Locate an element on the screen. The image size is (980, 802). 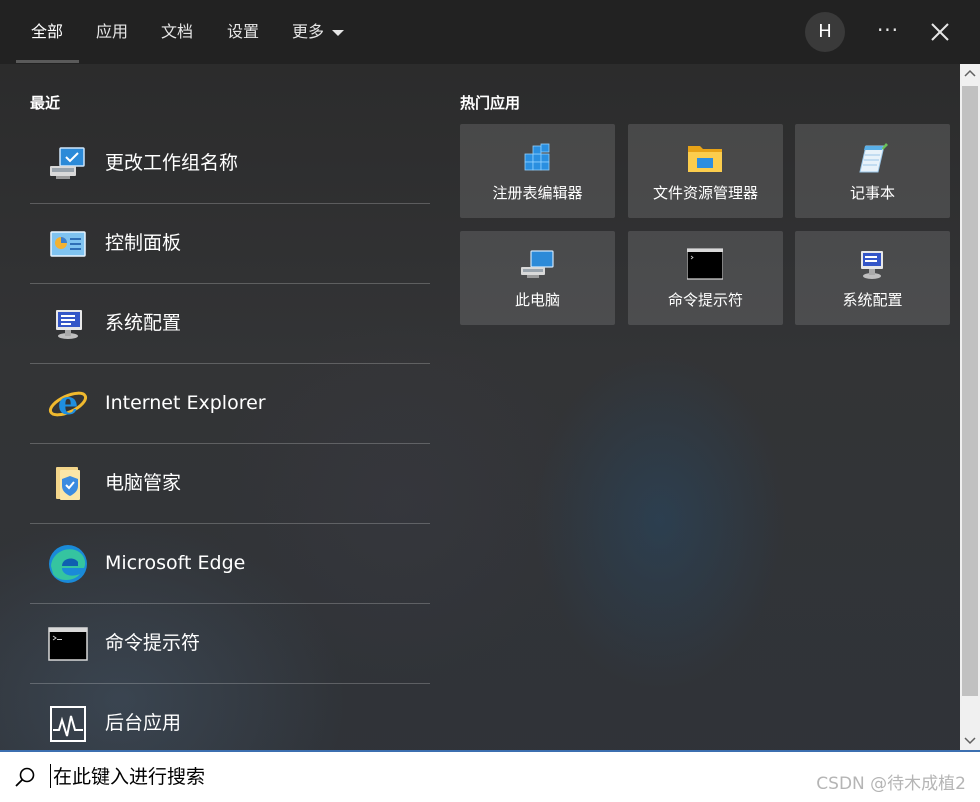
this-pc-icon is located at coordinates (537, 264).